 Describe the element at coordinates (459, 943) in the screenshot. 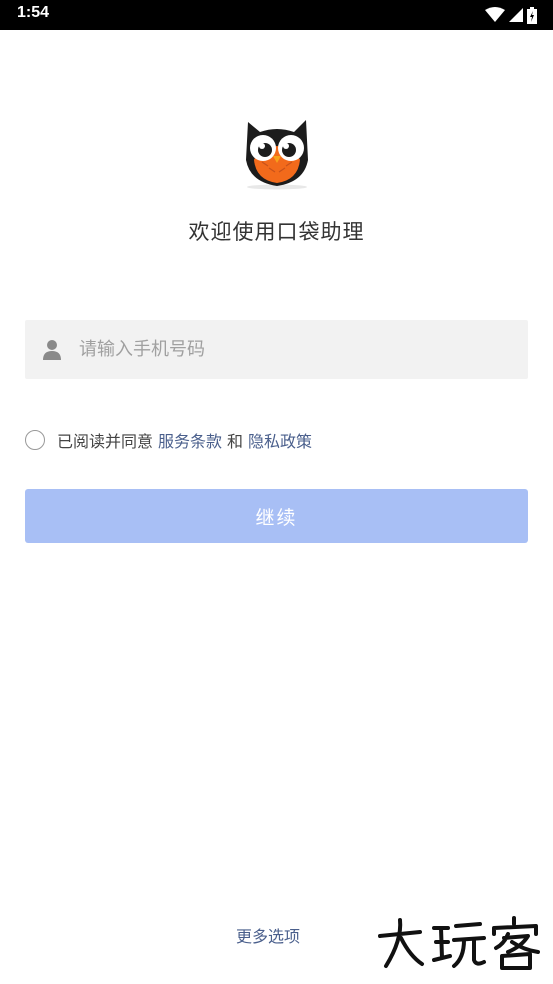

I see `watermark-logo` at that location.